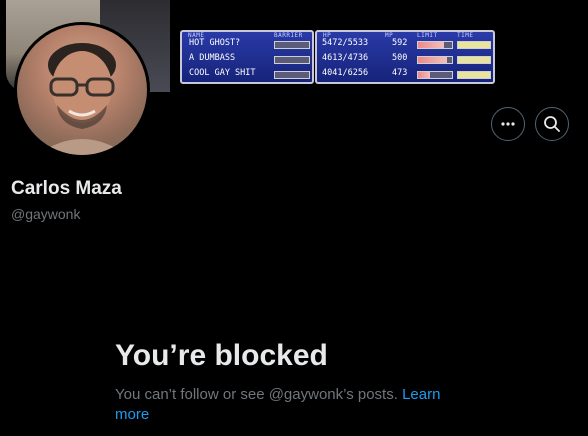 This screenshot has height=436, width=588. Describe the element at coordinates (288, 35) in the screenshot. I see `ff-header-barrier: BARRIER` at that location.